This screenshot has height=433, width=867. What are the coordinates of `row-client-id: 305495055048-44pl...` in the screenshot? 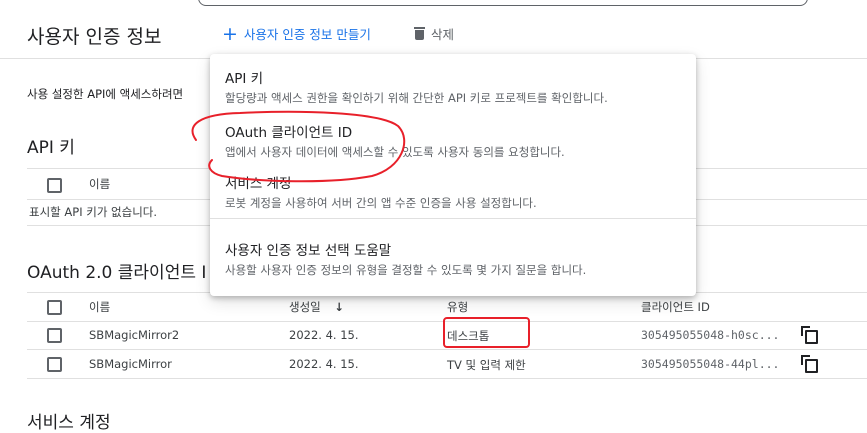 It's located at (710, 364).